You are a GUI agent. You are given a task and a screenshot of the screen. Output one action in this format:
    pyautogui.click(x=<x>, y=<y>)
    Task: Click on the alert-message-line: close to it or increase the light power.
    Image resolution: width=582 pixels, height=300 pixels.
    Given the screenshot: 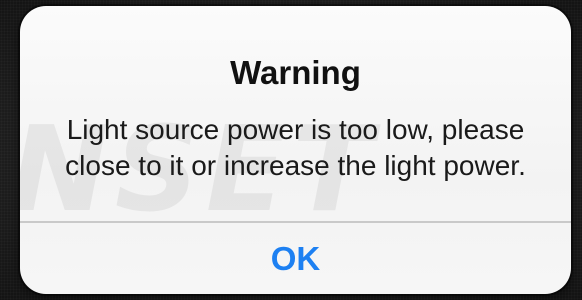 What is the action you would take?
    pyautogui.click(x=295, y=165)
    